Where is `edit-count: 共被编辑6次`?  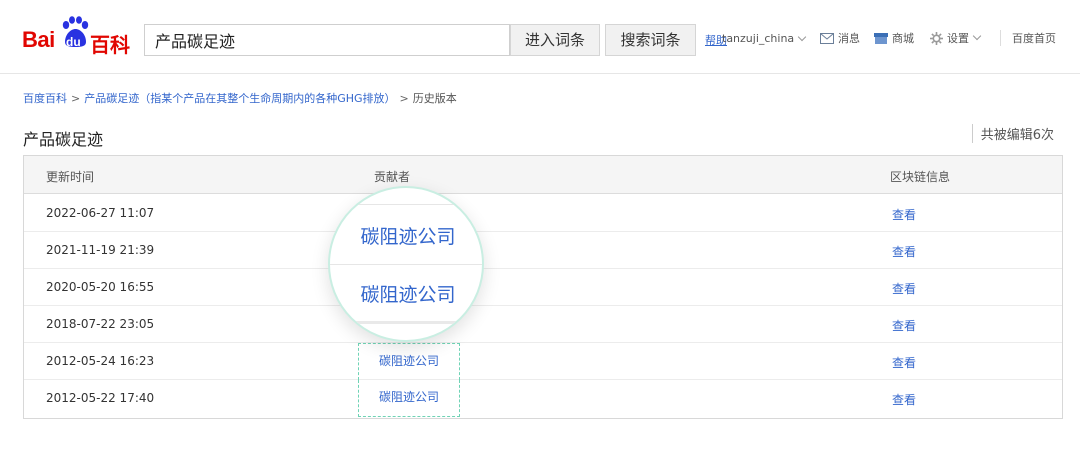
edit-count: 共被编辑6次 is located at coordinates (1012, 133).